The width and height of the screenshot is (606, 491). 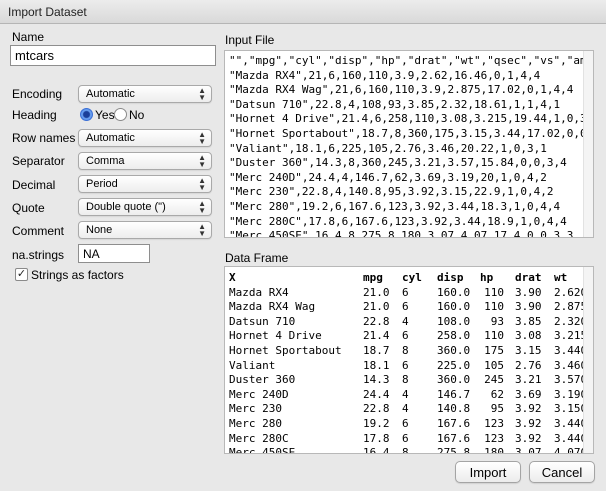 I want to click on table-cell: 123, so click(x=494, y=423).